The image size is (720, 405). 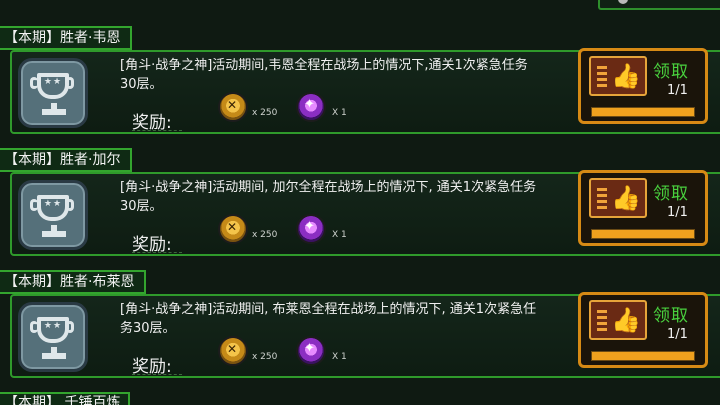 I want to click on quest-tab: 【本期】胜者·韦恩, so click(x=66, y=38).